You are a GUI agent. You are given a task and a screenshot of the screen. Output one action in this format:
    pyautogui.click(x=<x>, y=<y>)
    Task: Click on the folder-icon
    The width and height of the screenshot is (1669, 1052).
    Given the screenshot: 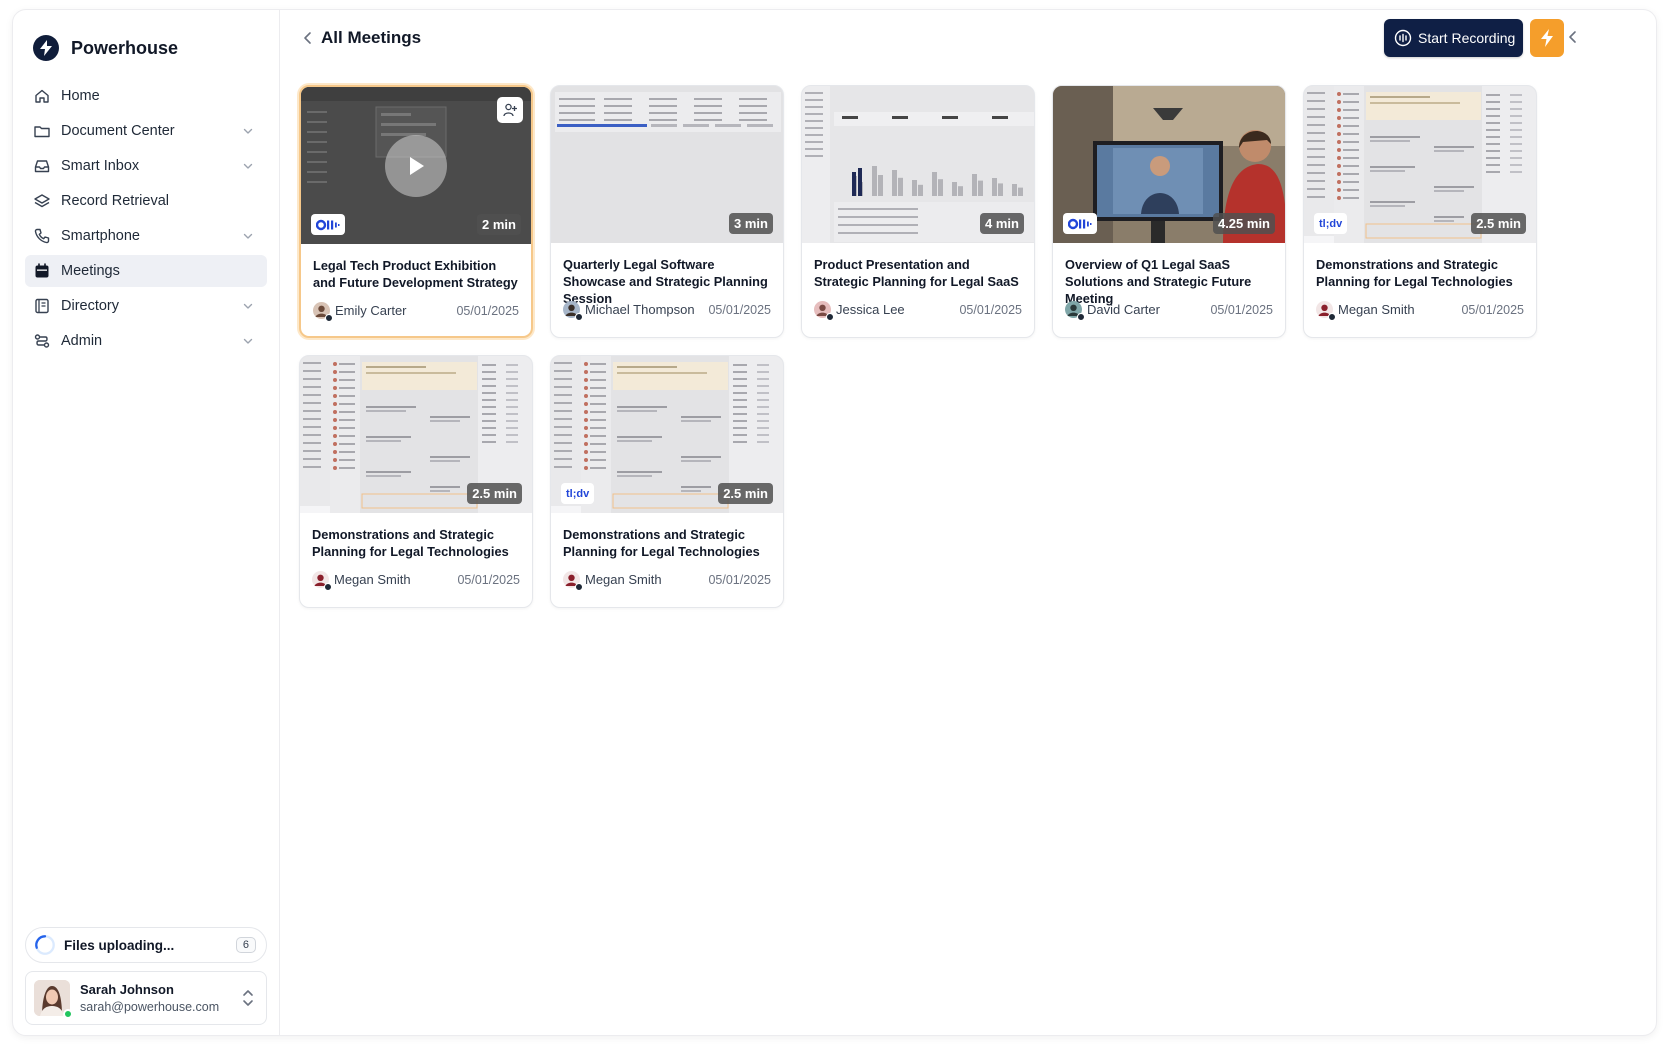 What is the action you would take?
    pyautogui.click(x=42, y=131)
    